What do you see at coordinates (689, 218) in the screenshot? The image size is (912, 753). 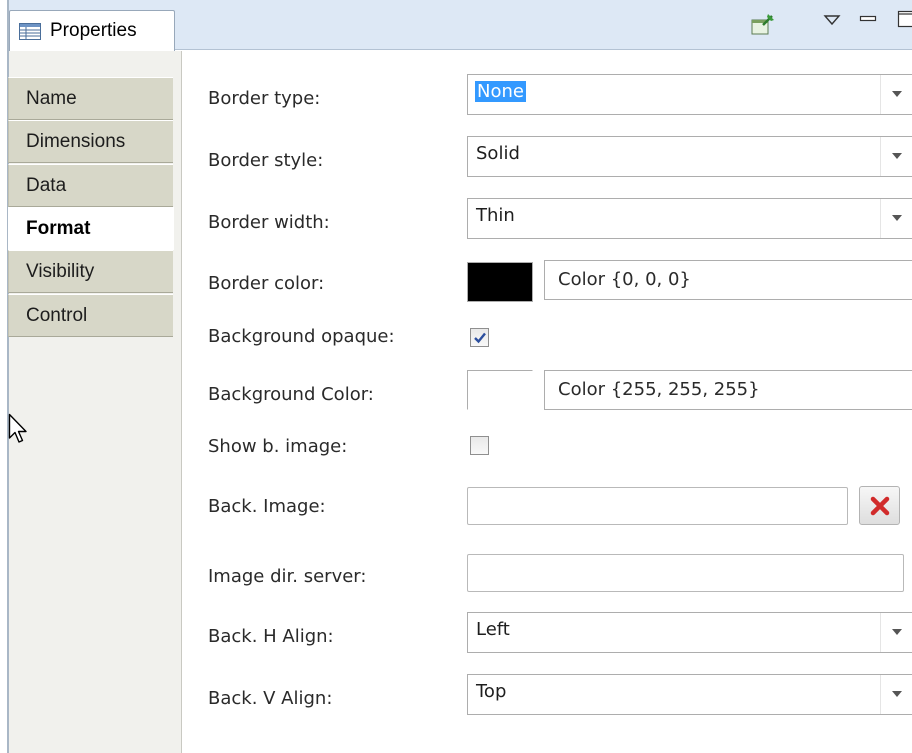 I see `border-width-select: Thin` at bounding box center [689, 218].